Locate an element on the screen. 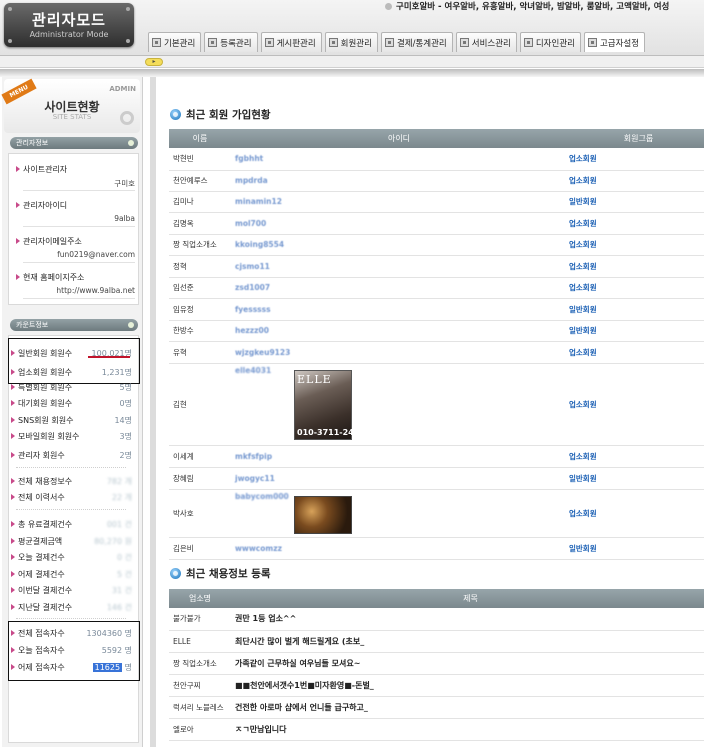 Image resolution: width=704 pixels, height=747 pixels. job-title-link: ㅈㄱ만남입니다 is located at coordinates (467, 729).